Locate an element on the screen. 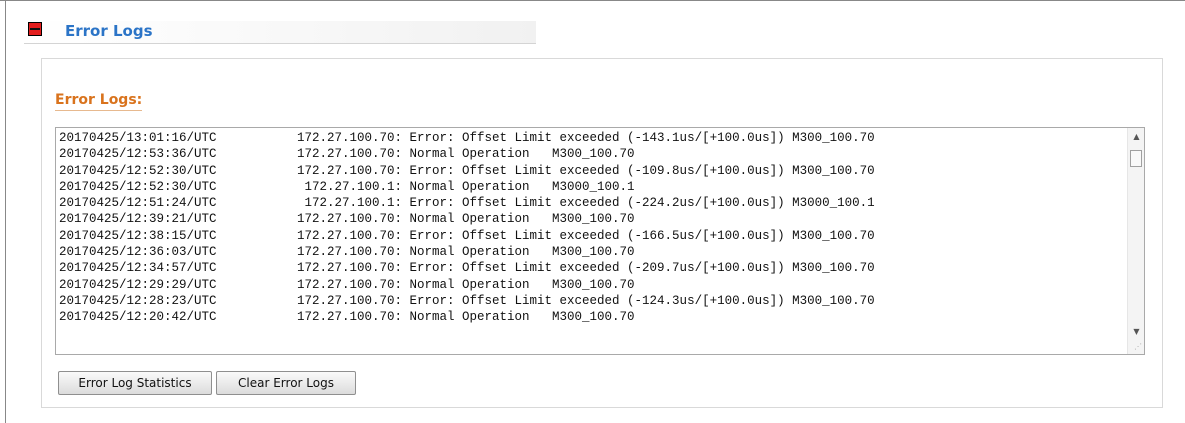 This screenshot has height=423, width=1185. scroll-up-icon: ▲ is located at coordinates (1136, 136).